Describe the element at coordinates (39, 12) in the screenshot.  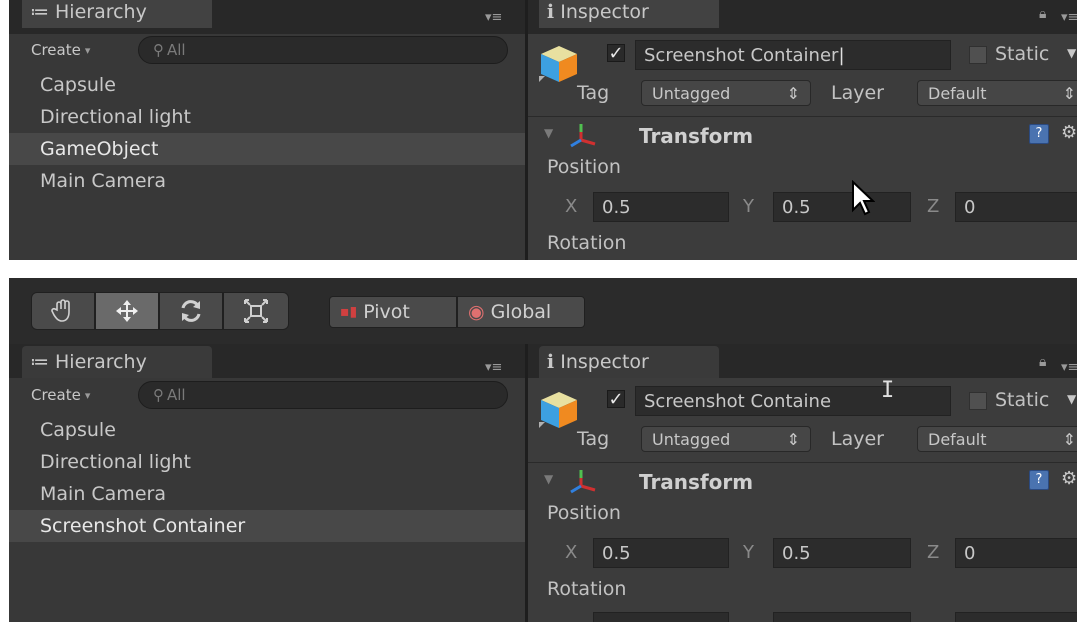
I see `list-icon: ≔` at that location.